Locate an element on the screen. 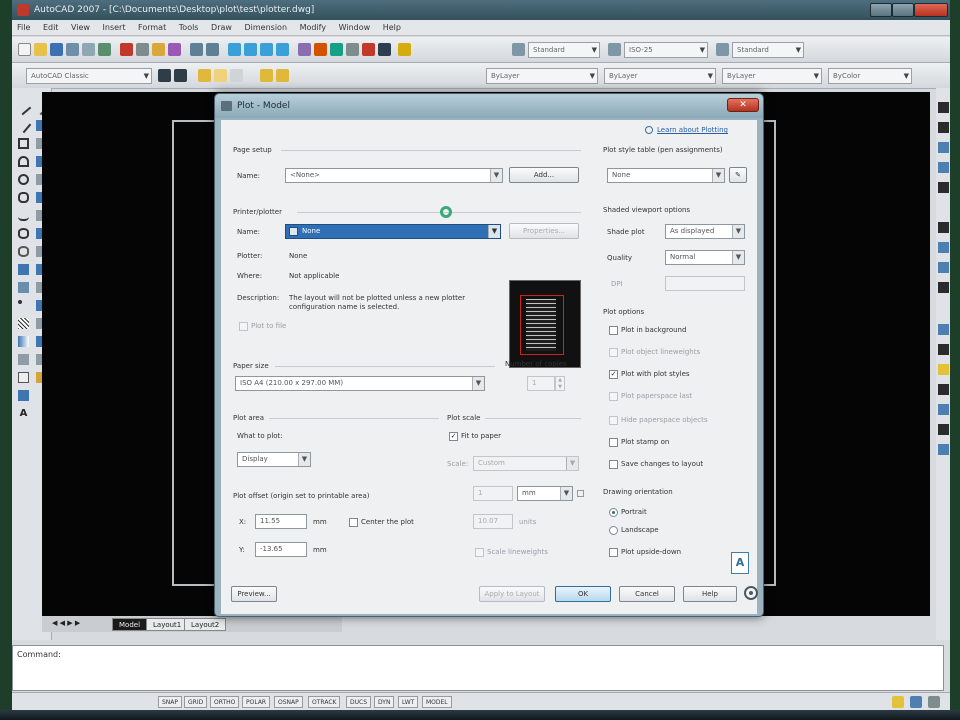 This screenshot has height=720, width=960. text-style-combo: Standard ▼ is located at coordinates (564, 50).